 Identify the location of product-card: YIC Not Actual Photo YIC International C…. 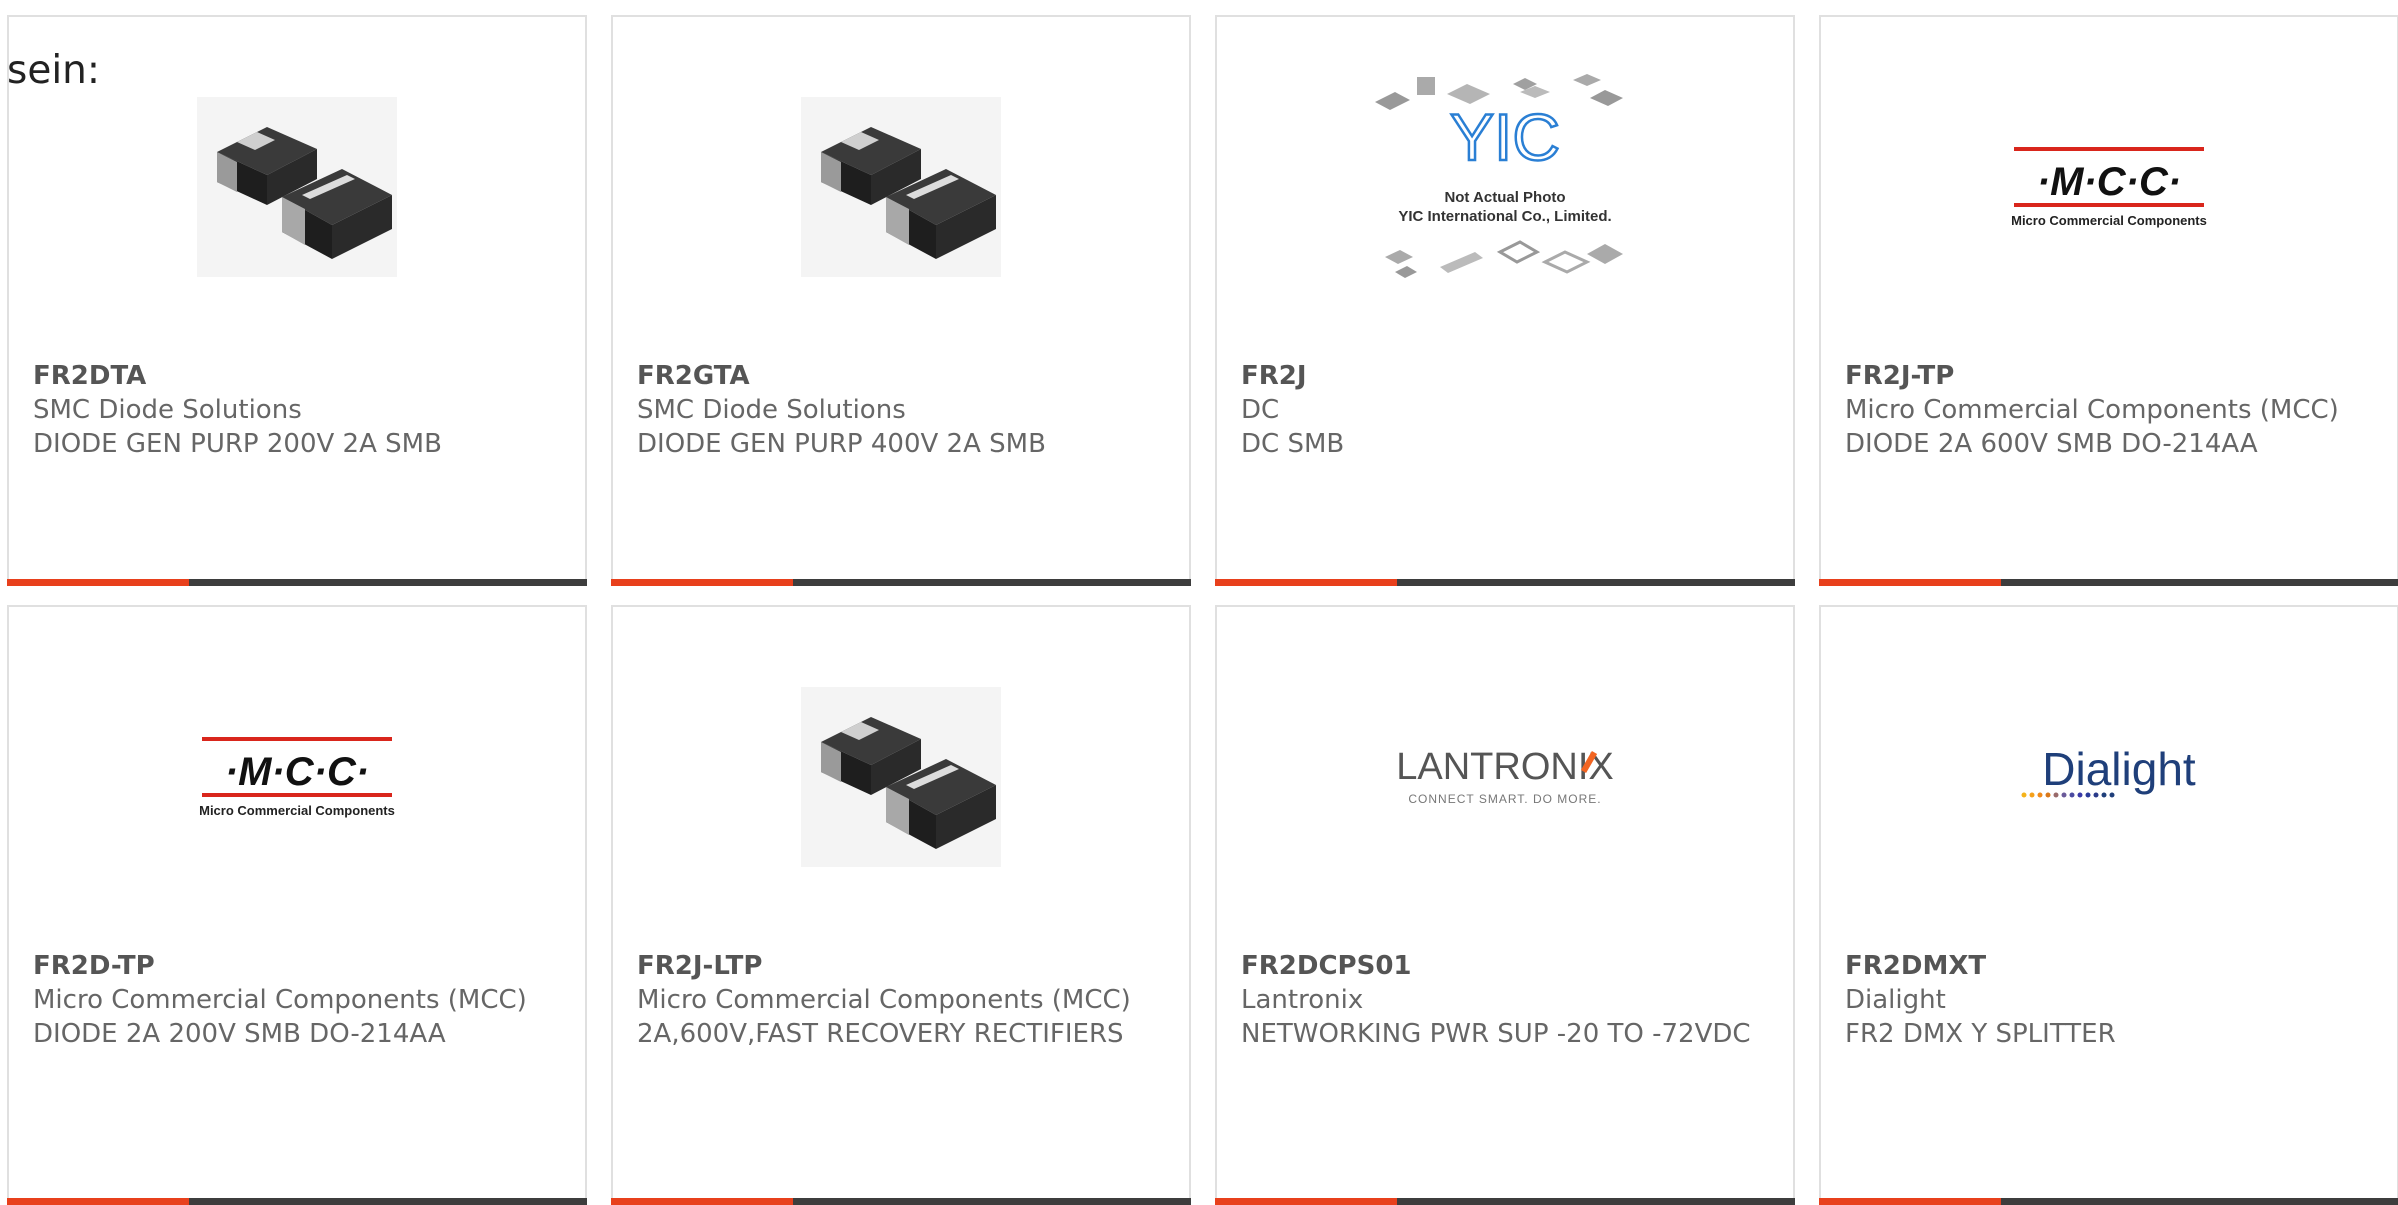
(1505, 300).